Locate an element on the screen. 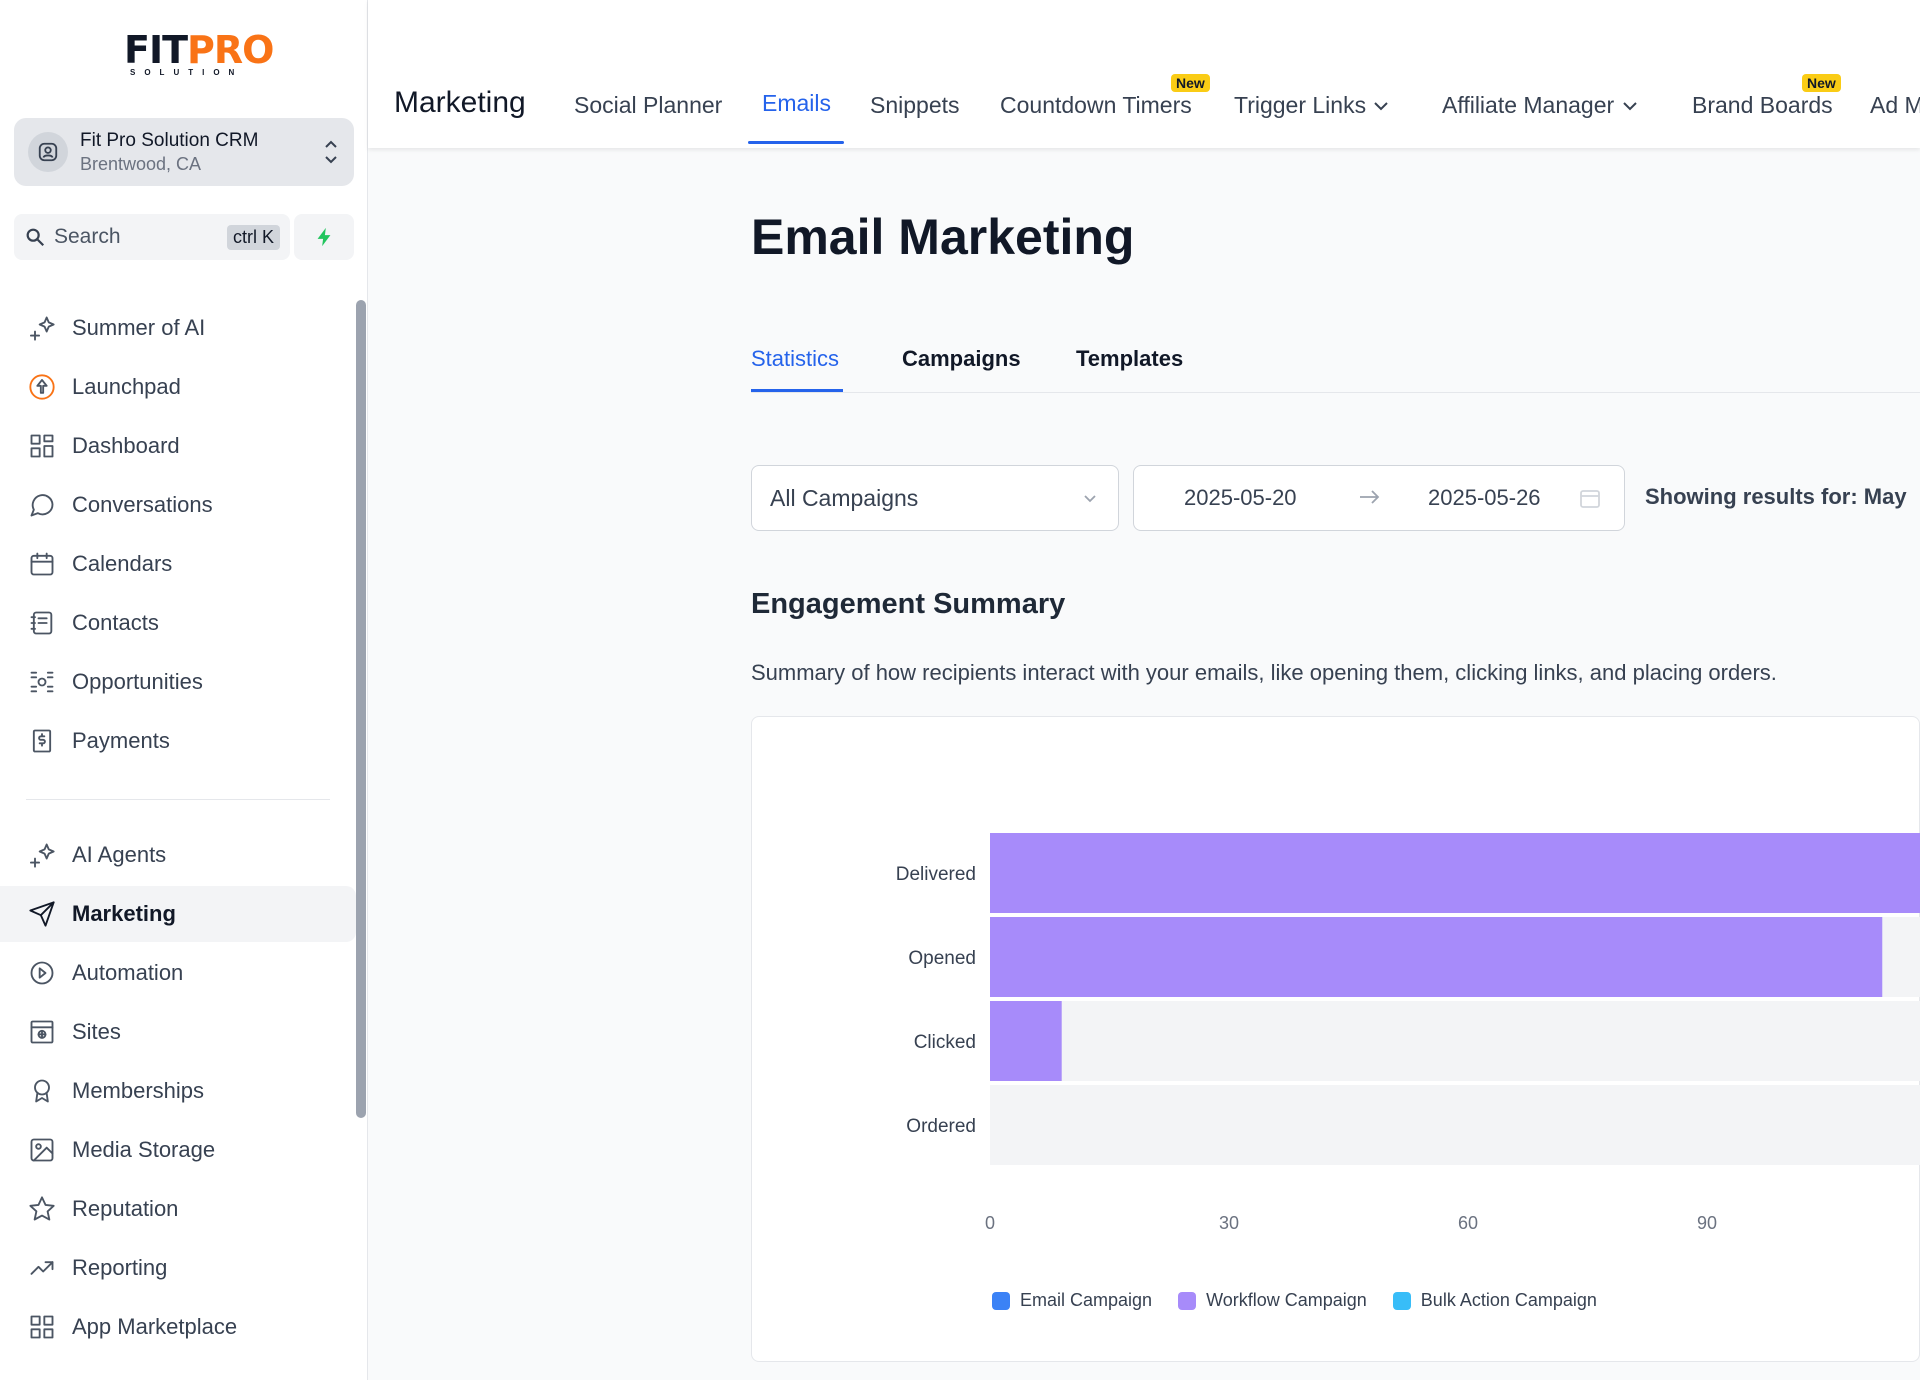 The height and width of the screenshot is (1380, 1920). sidebar-item-media-storage: Media Storage is located at coordinates (178, 1150).